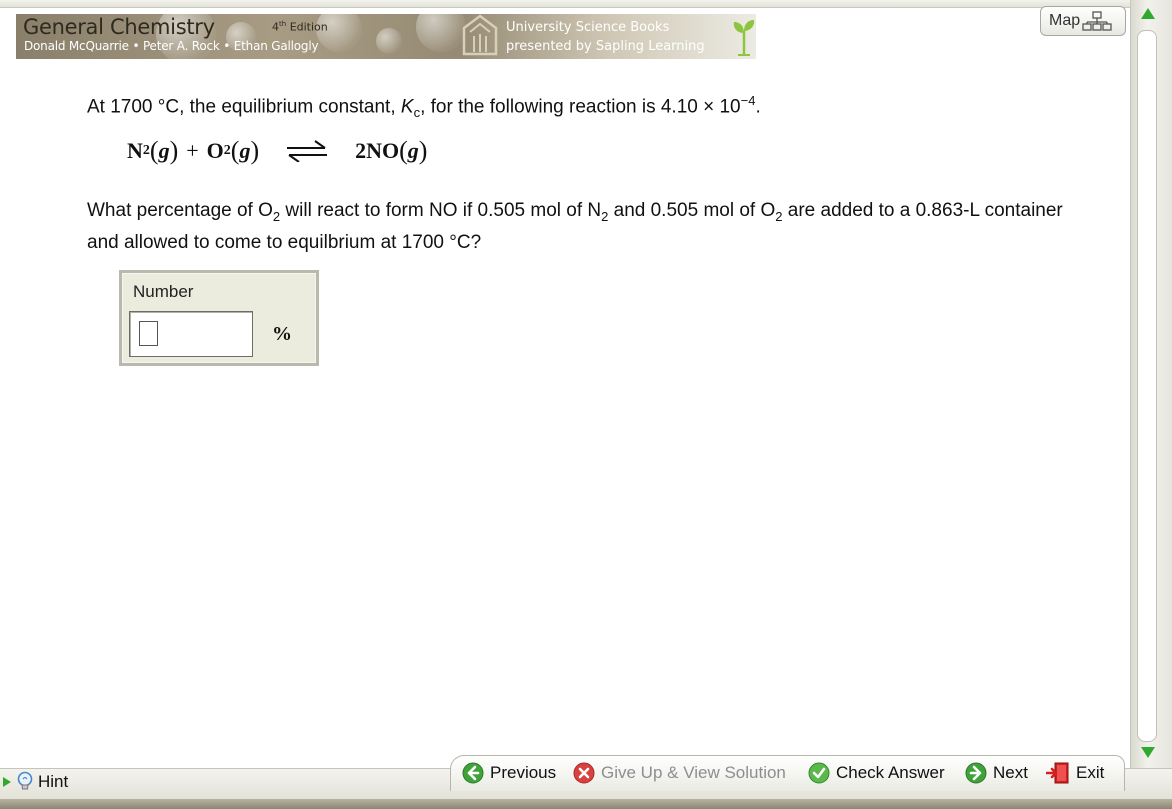 This screenshot has width=1172, height=809. What do you see at coordinates (53, 781) in the screenshot?
I see `hint-label: Hint` at bounding box center [53, 781].